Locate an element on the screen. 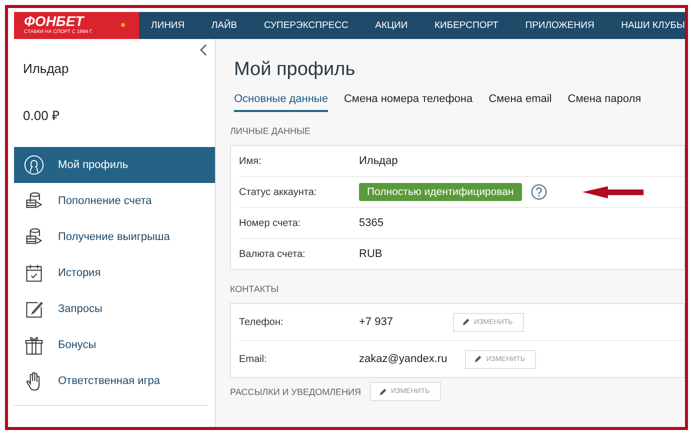  dot-icon is located at coordinates (123, 25).